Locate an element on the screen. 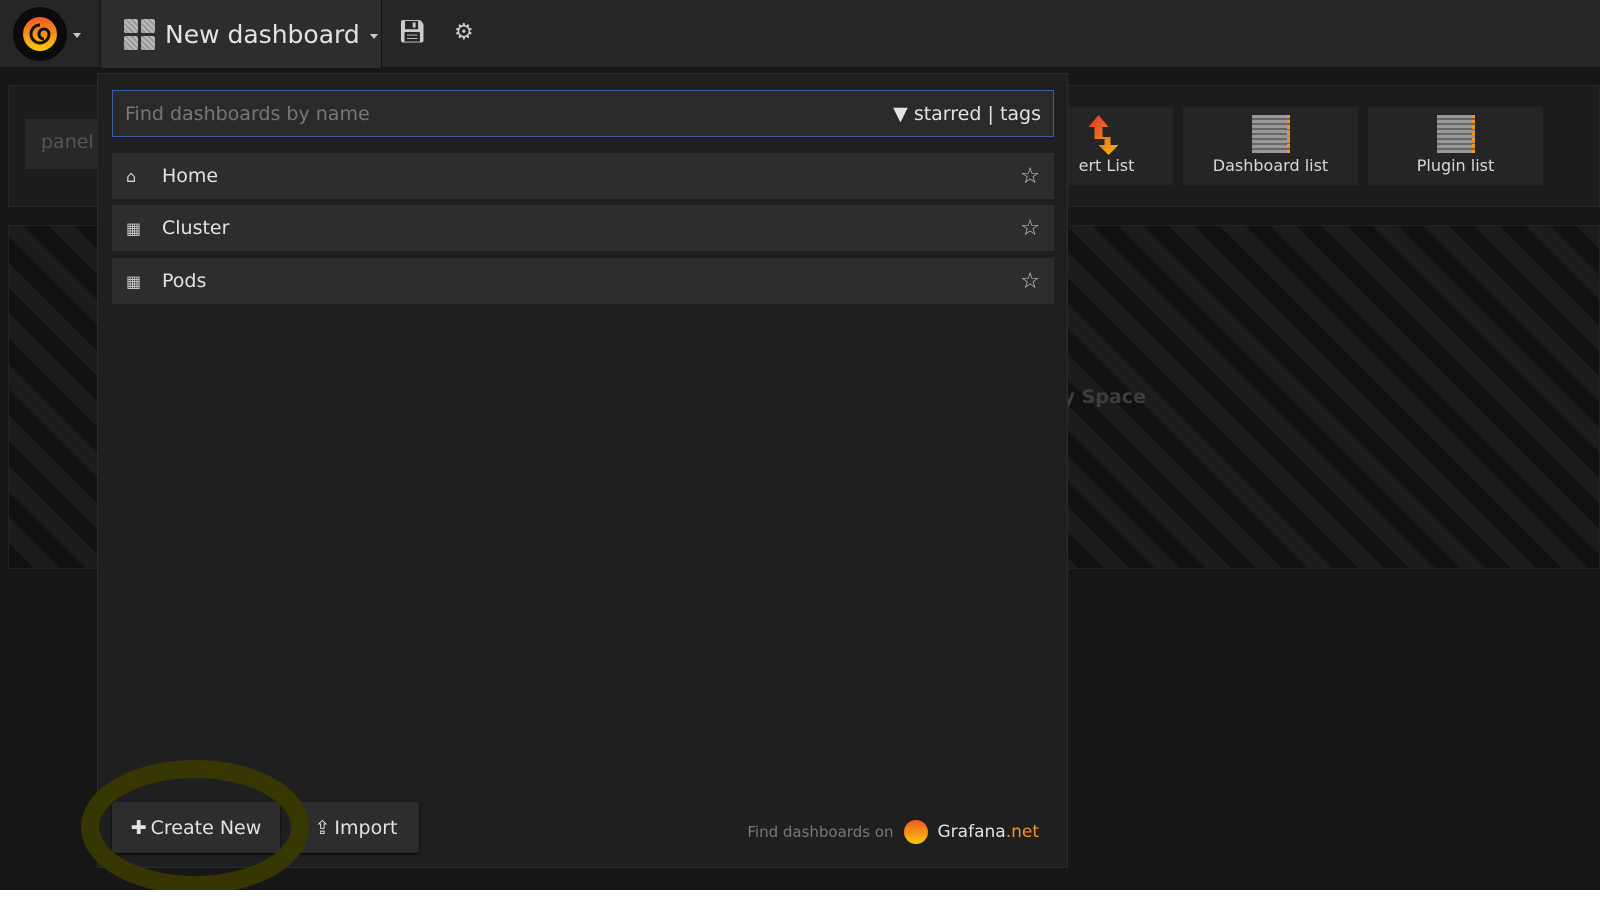  search-input is located at coordinates (509, 113).